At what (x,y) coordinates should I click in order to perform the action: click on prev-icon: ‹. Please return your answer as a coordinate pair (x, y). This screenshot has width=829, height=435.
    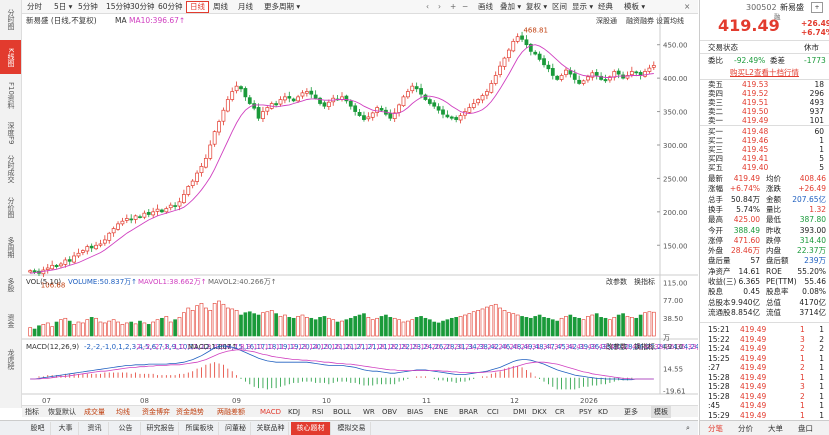
    Looking at the image, I should click on (427, 7).